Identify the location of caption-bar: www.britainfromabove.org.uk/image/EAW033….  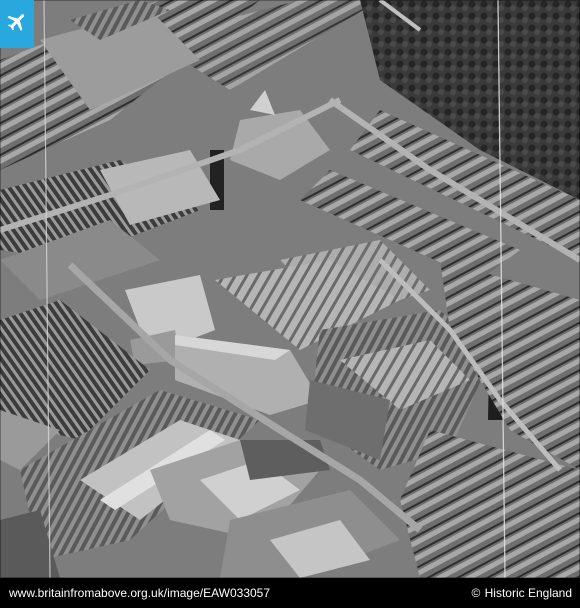
(290, 593).